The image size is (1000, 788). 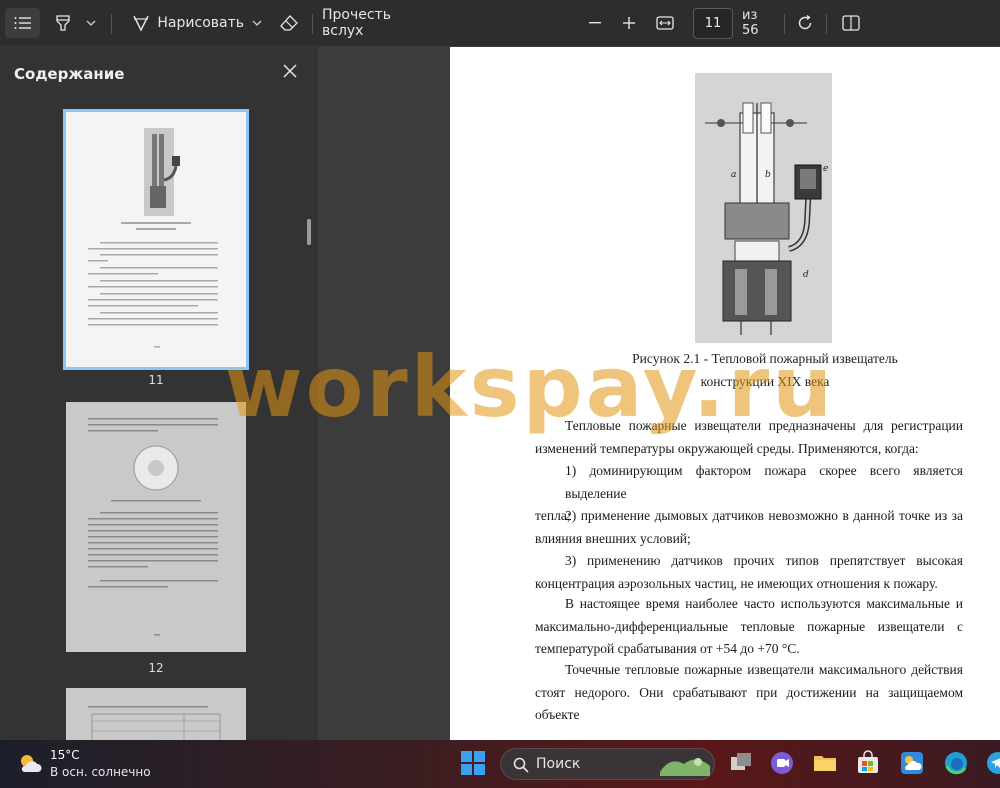 I want to click on search-label: Поиск, so click(x=558, y=764).